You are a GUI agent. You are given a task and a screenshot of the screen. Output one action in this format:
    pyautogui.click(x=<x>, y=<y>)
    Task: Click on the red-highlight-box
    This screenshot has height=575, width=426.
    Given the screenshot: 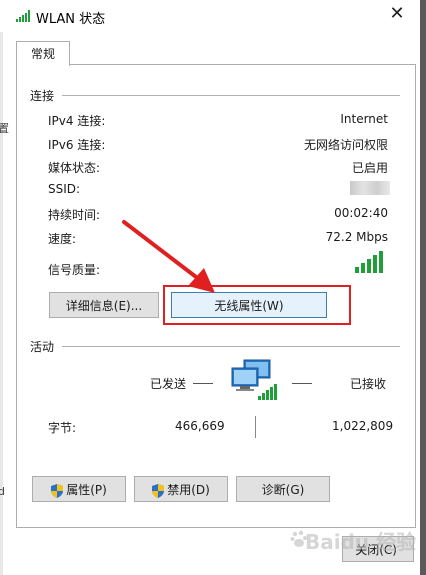 What is the action you would take?
    pyautogui.click(x=257, y=305)
    